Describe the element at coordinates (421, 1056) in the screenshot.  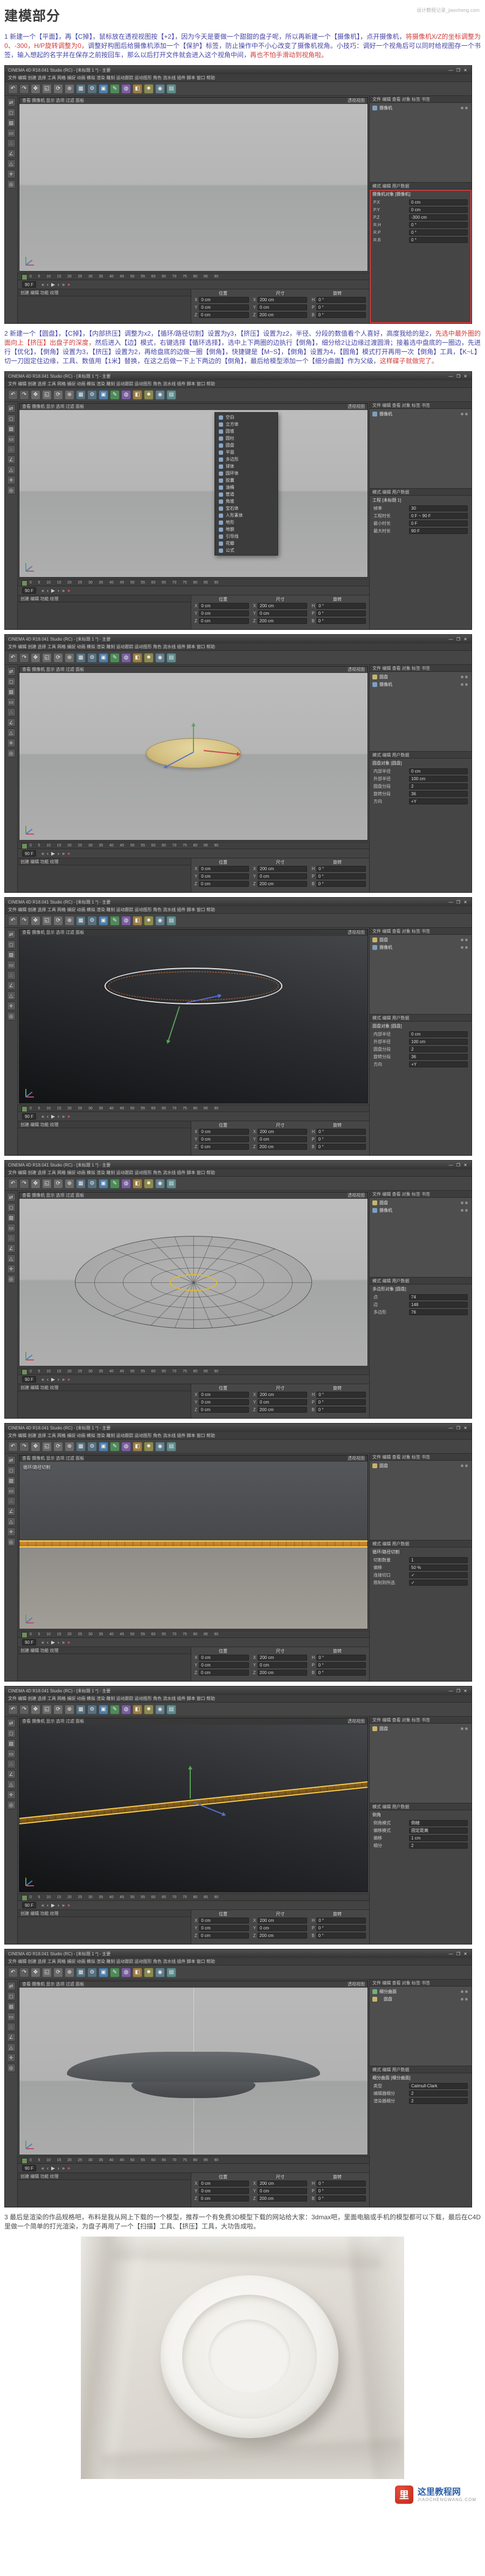
I see `attribute-row: 旋转分段 36` at that location.